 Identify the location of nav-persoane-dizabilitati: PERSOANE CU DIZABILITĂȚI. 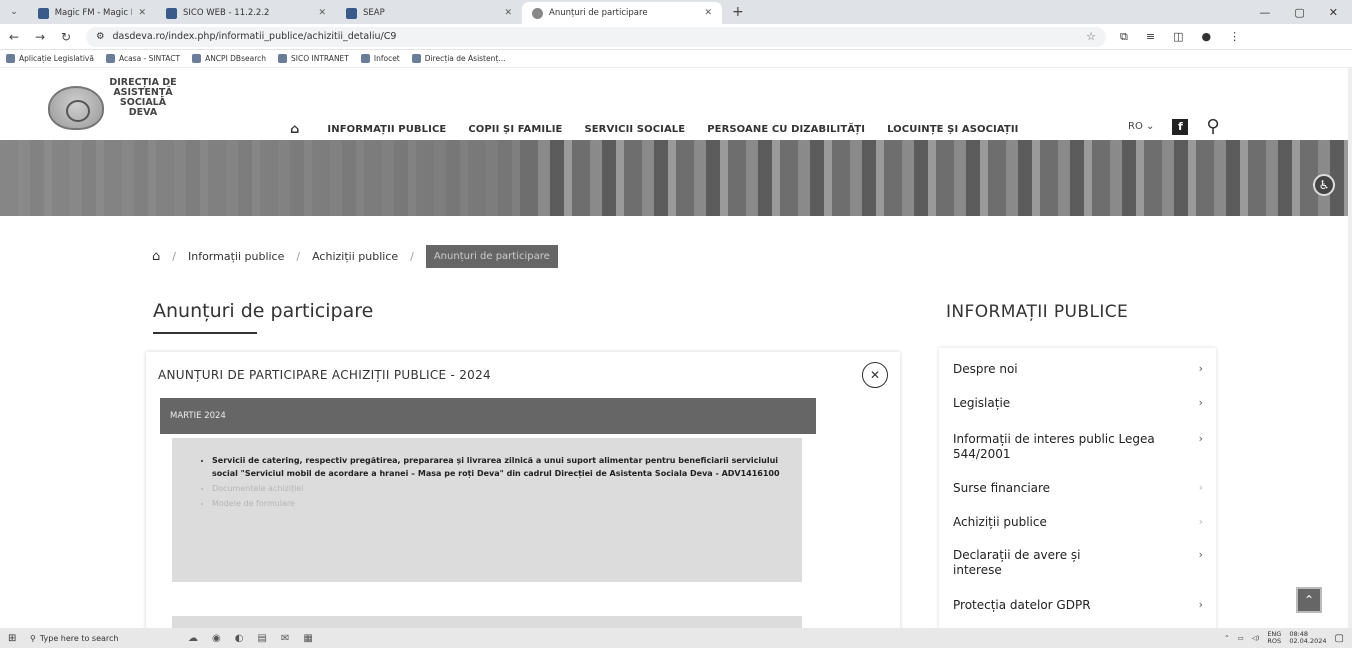
(786, 129).